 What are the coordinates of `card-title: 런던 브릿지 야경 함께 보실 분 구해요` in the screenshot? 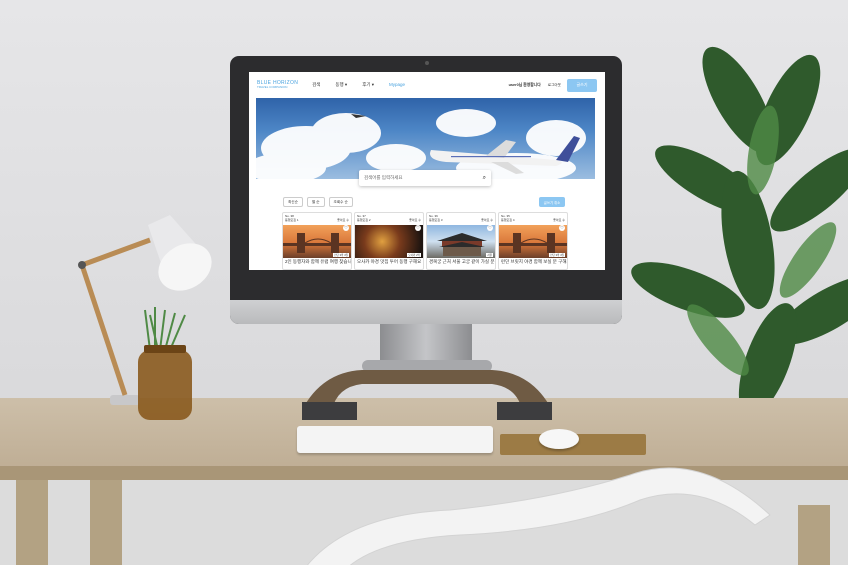 It's located at (534, 261).